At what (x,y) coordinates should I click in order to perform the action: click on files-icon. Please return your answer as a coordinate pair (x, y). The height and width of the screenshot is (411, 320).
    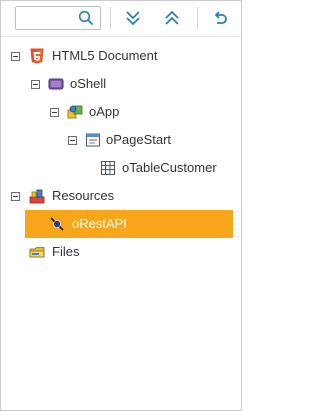
    Looking at the image, I should click on (37, 252).